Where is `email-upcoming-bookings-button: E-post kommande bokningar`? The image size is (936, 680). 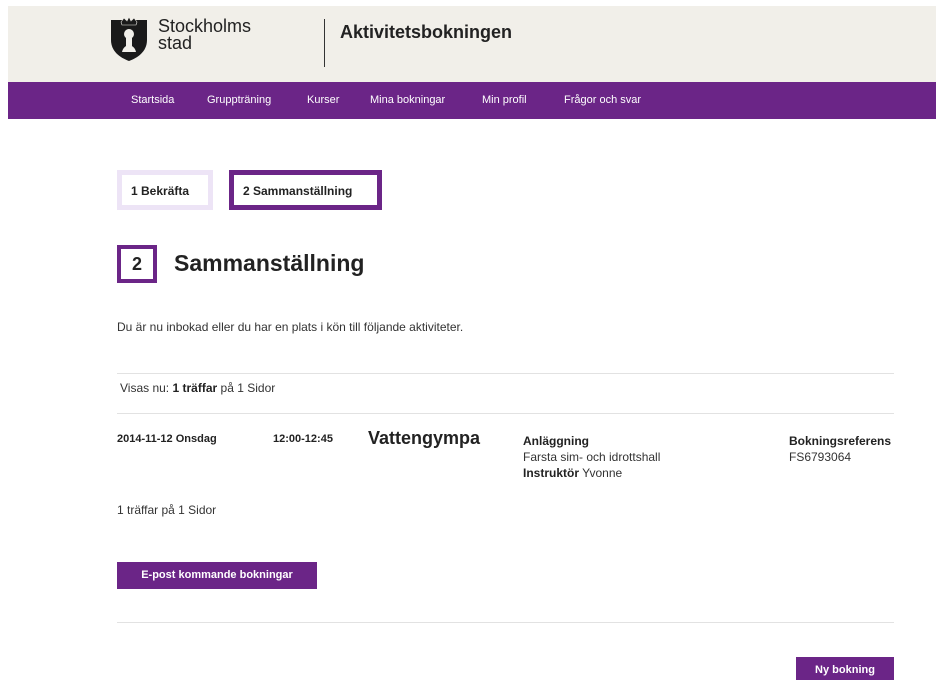 email-upcoming-bookings-button: E-post kommande bokningar is located at coordinates (217, 575).